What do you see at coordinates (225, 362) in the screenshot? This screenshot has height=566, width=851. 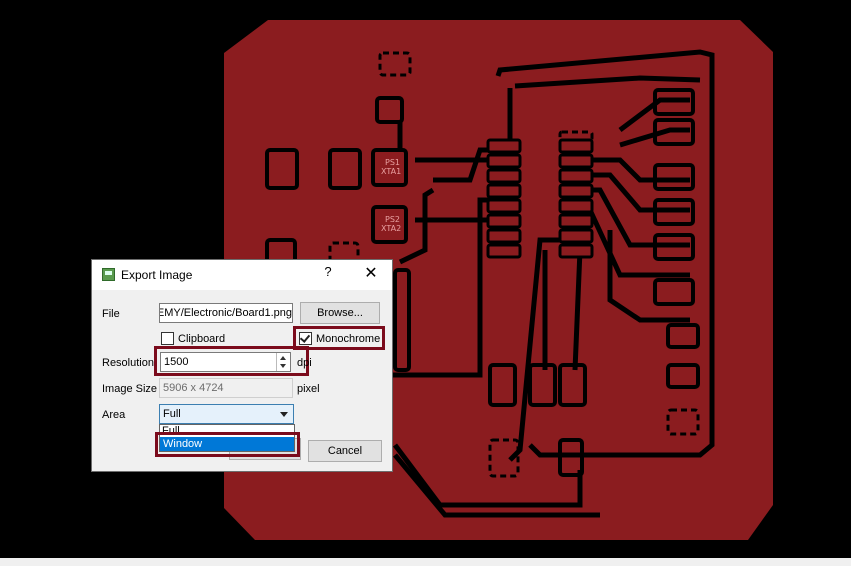 I see `resolution-input: 1500` at bounding box center [225, 362].